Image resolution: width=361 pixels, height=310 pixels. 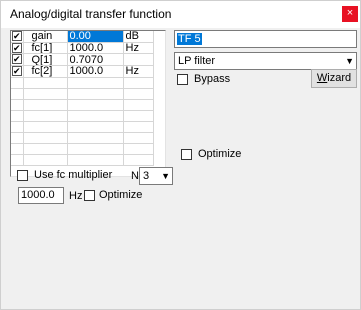 I want to click on wizard-label-rest: izard, so click(x=339, y=78).